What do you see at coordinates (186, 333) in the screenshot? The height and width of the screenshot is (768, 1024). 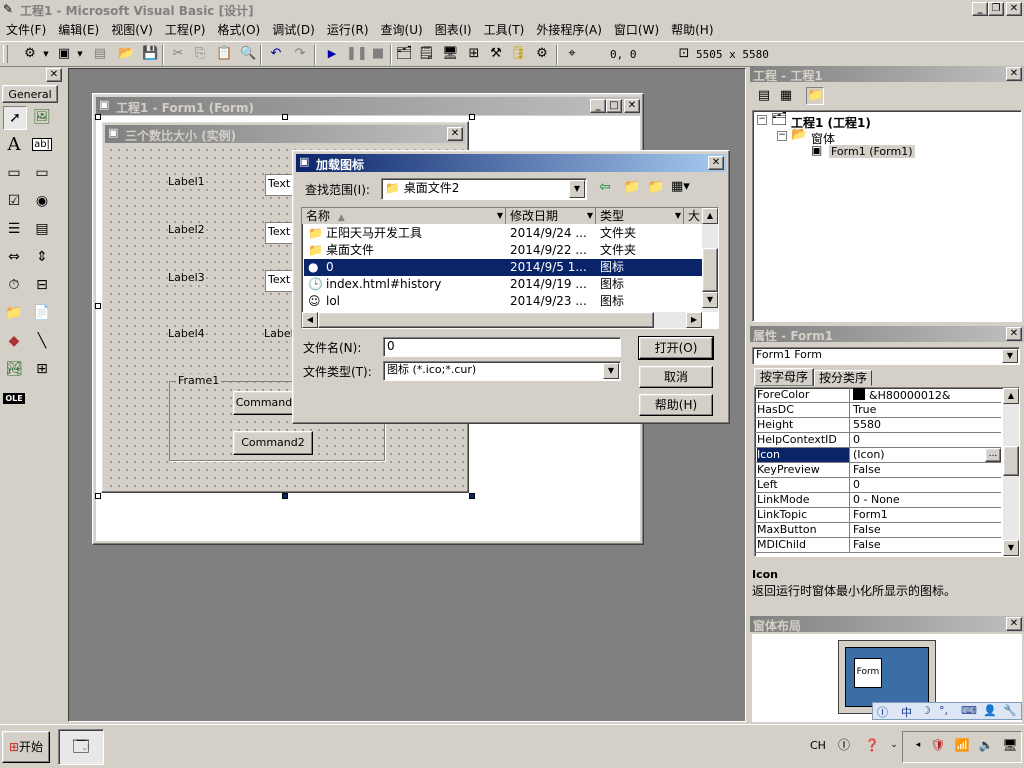 I see `label4: Label4` at bounding box center [186, 333].